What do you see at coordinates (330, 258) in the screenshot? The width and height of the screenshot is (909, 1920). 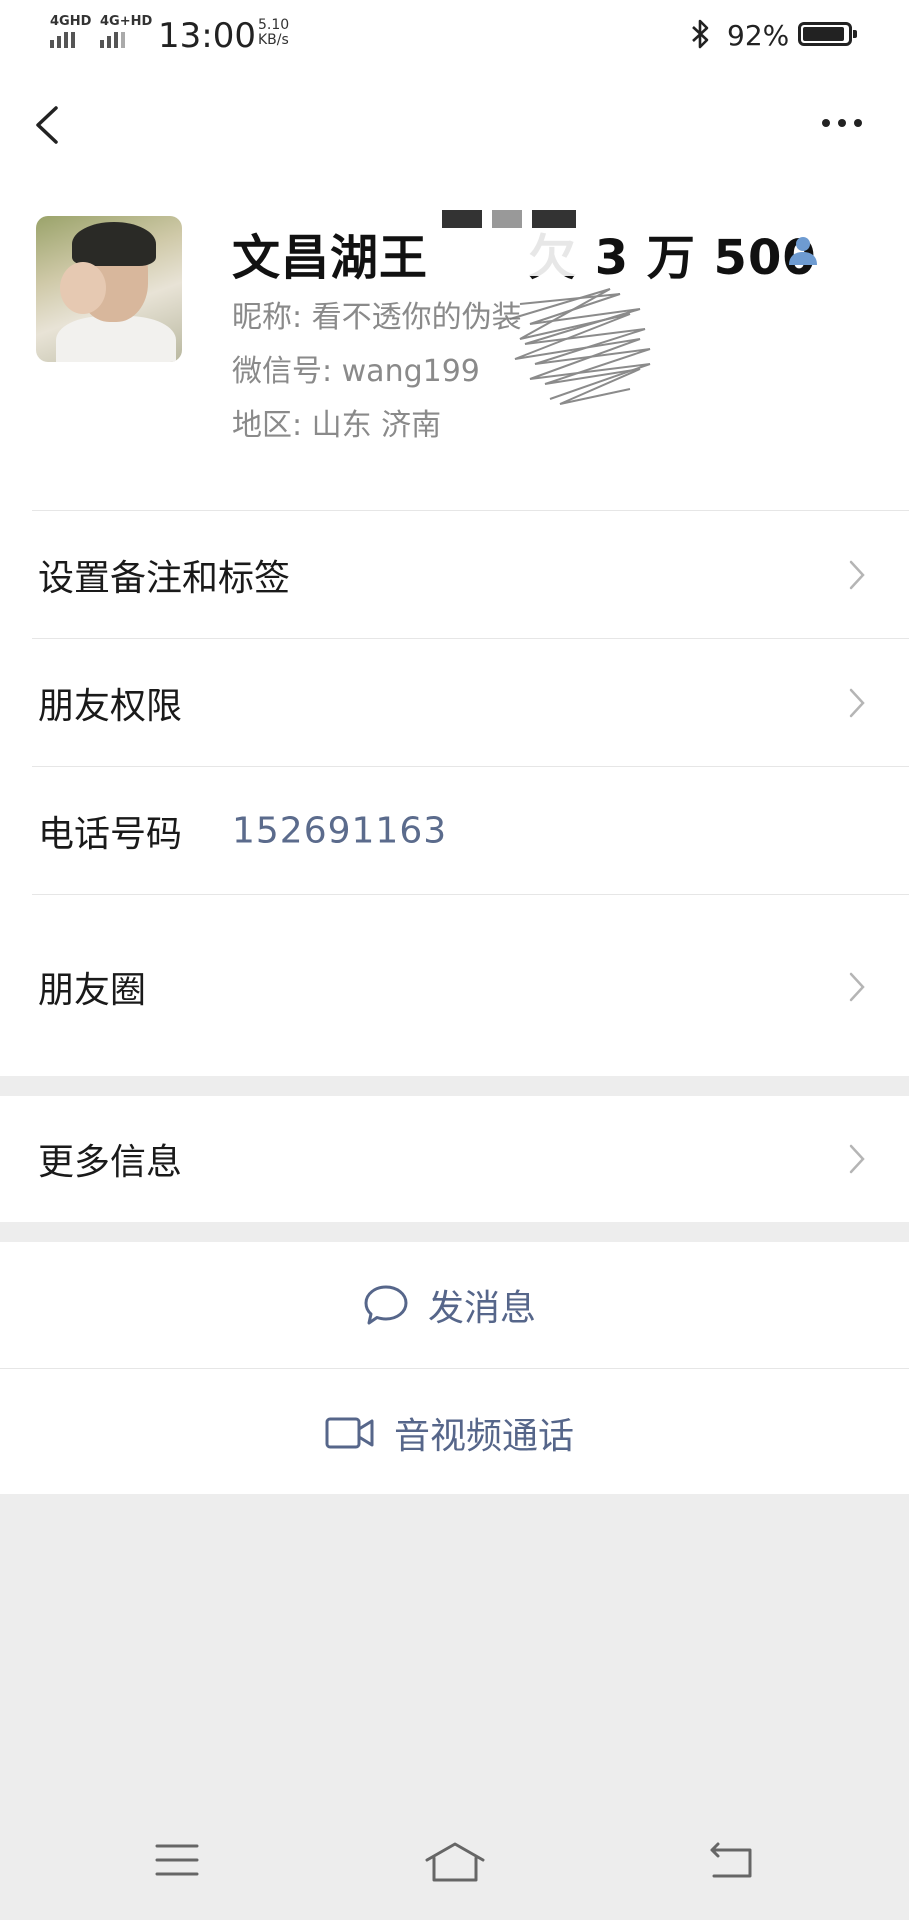 I see `name-prefix: 文昌湖王` at bounding box center [330, 258].